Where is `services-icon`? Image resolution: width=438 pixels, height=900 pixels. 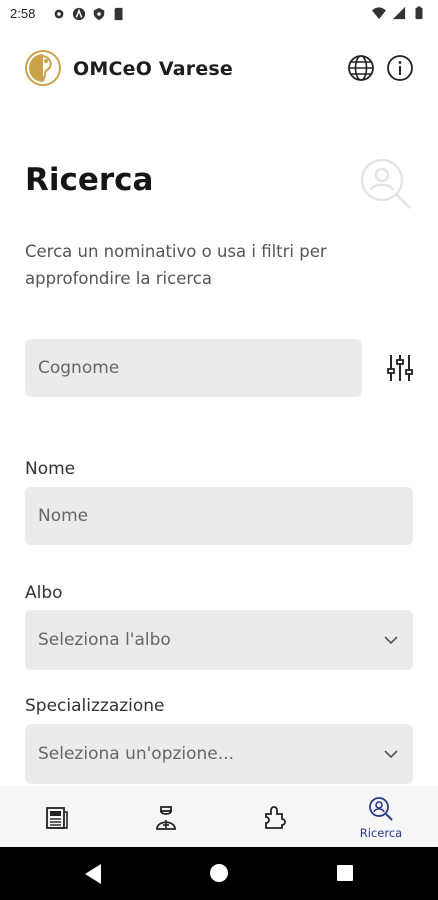 services-icon is located at coordinates (275, 817).